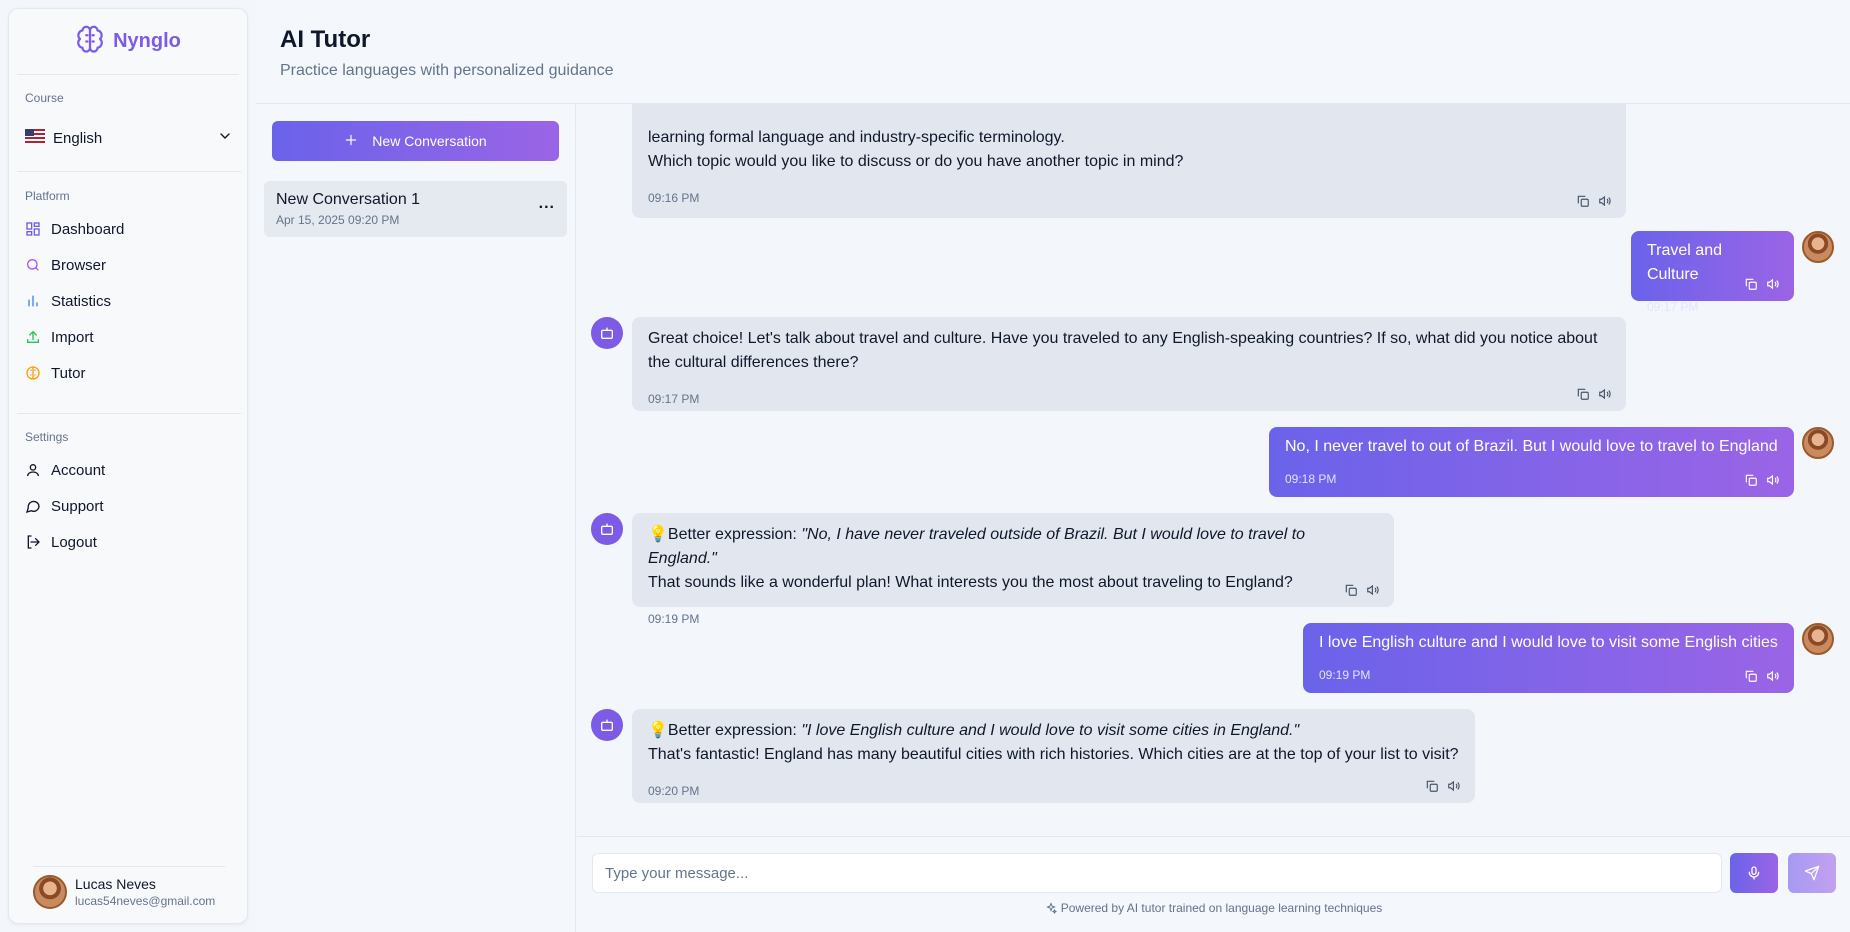  I want to click on us-flag-icon, so click(35, 138).